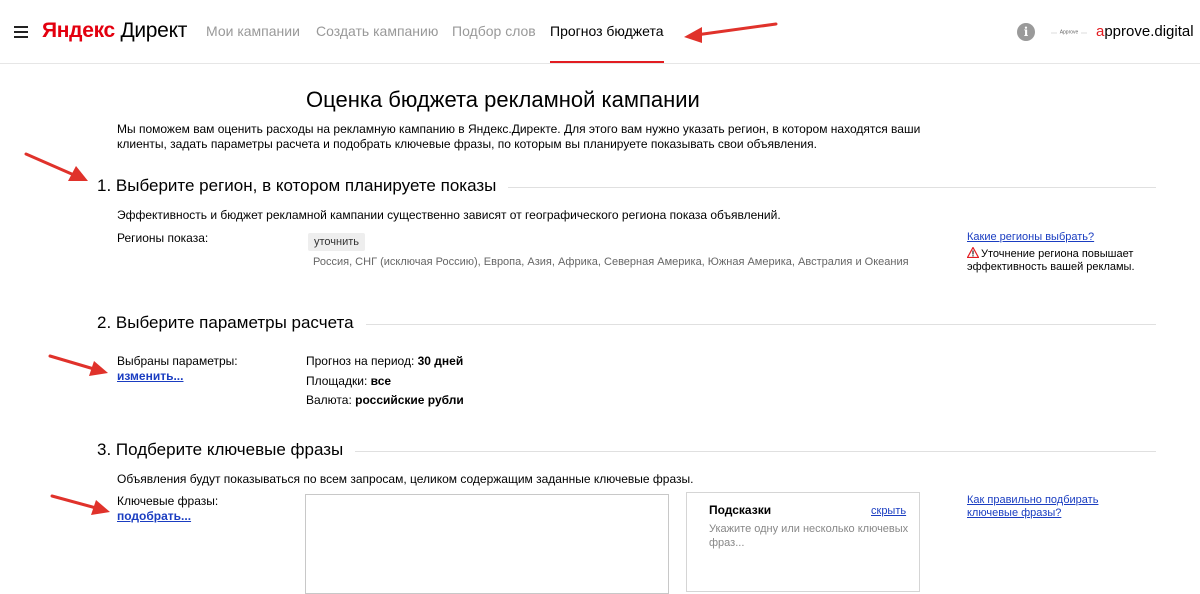  I want to click on approve-logo-icon: Approve, so click(1069, 32).